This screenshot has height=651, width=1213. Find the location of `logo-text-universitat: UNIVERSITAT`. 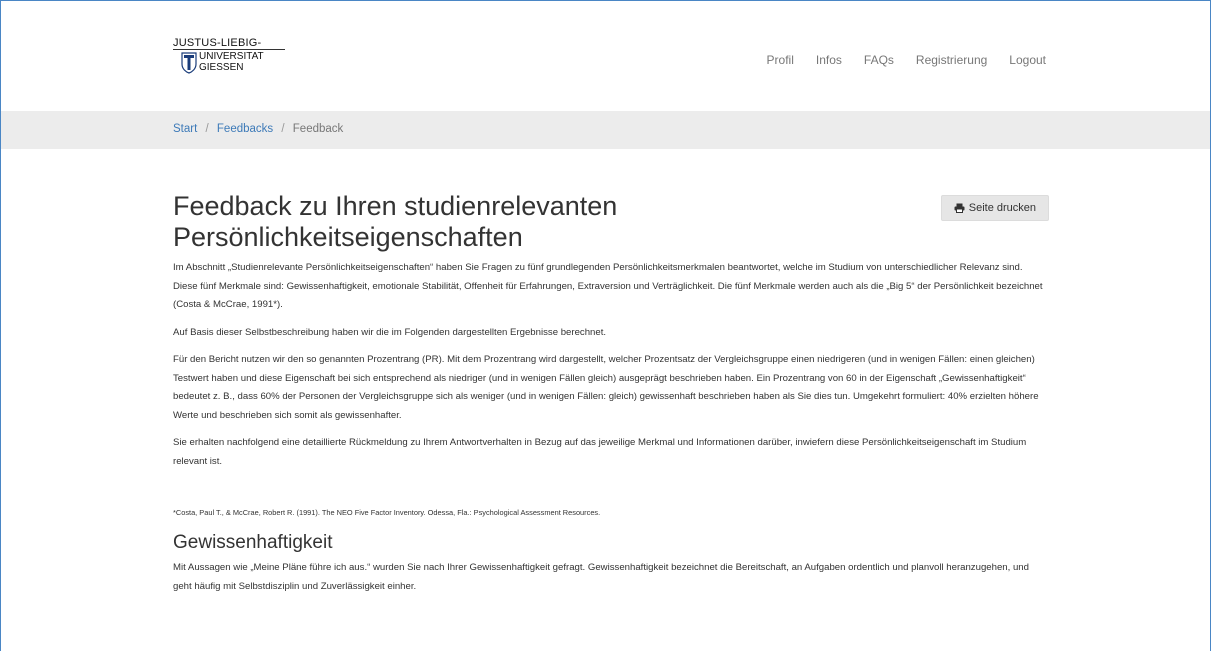

logo-text-universitat: UNIVERSITAT is located at coordinates (231, 56).